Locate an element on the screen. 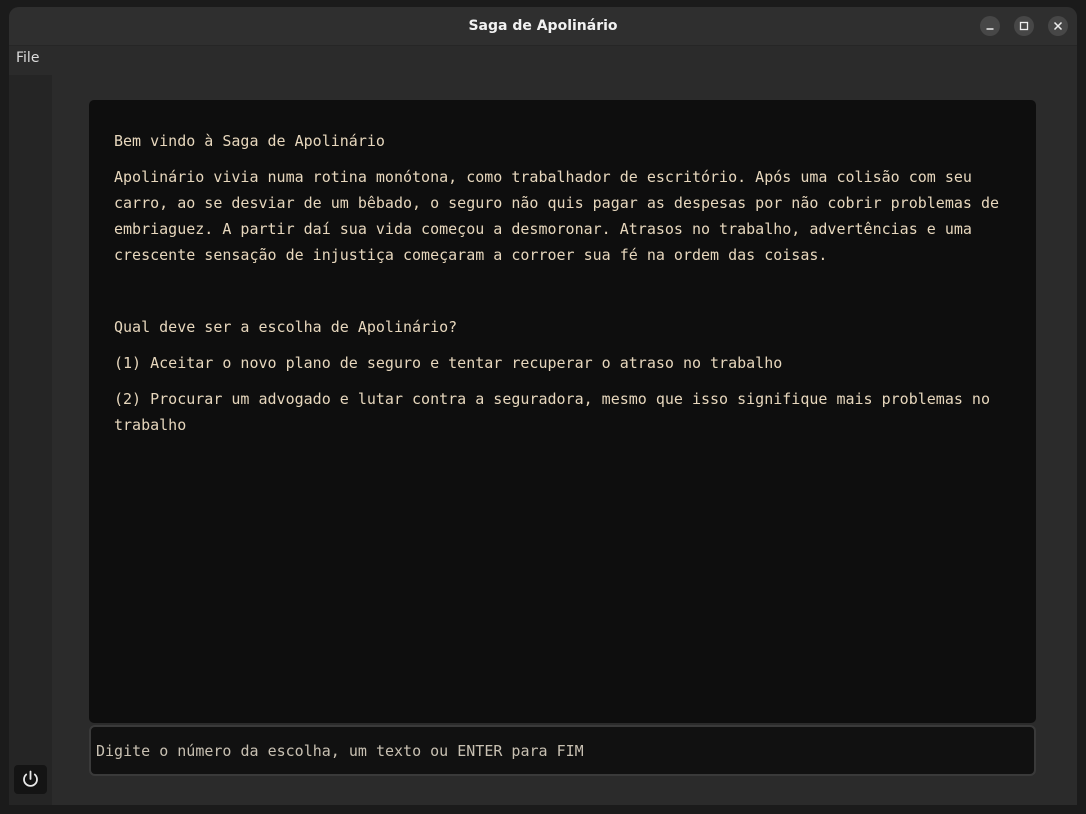 The height and width of the screenshot is (814, 1086). close-button is located at coordinates (1058, 26).